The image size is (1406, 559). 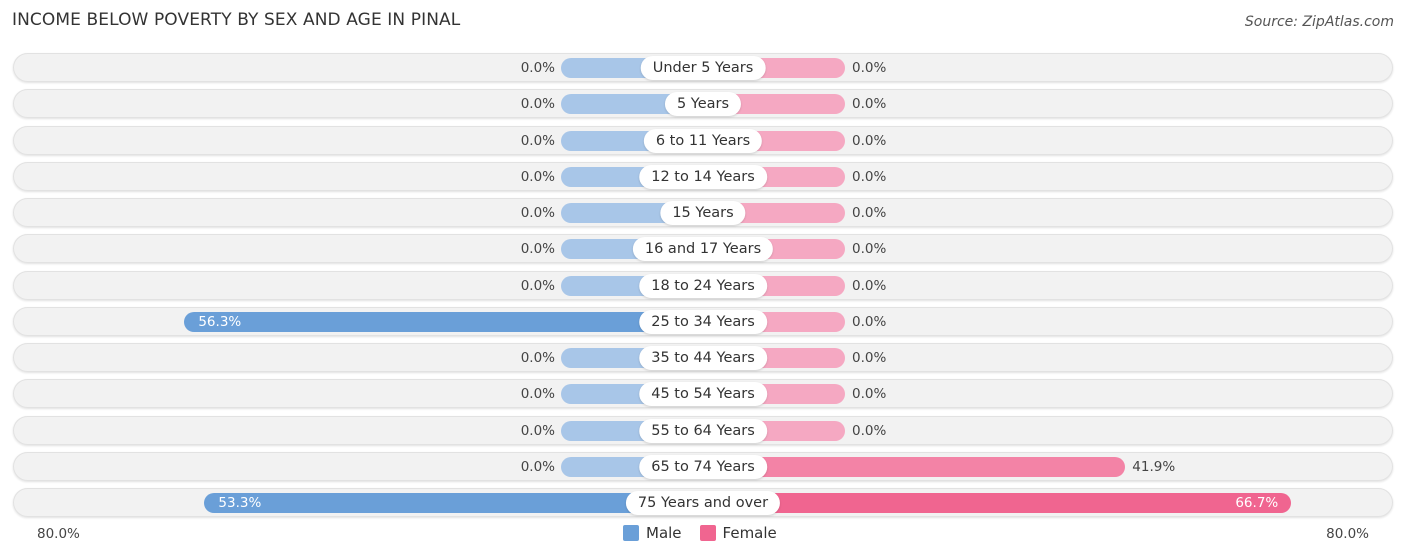 What do you see at coordinates (997, 503) in the screenshot?
I see `bar-female` at bounding box center [997, 503].